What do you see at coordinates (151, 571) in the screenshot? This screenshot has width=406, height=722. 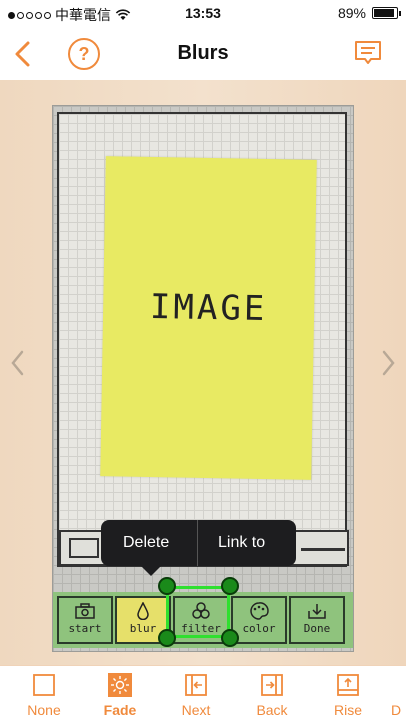 I see `menu-pointer` at bounding box center [151, 571].